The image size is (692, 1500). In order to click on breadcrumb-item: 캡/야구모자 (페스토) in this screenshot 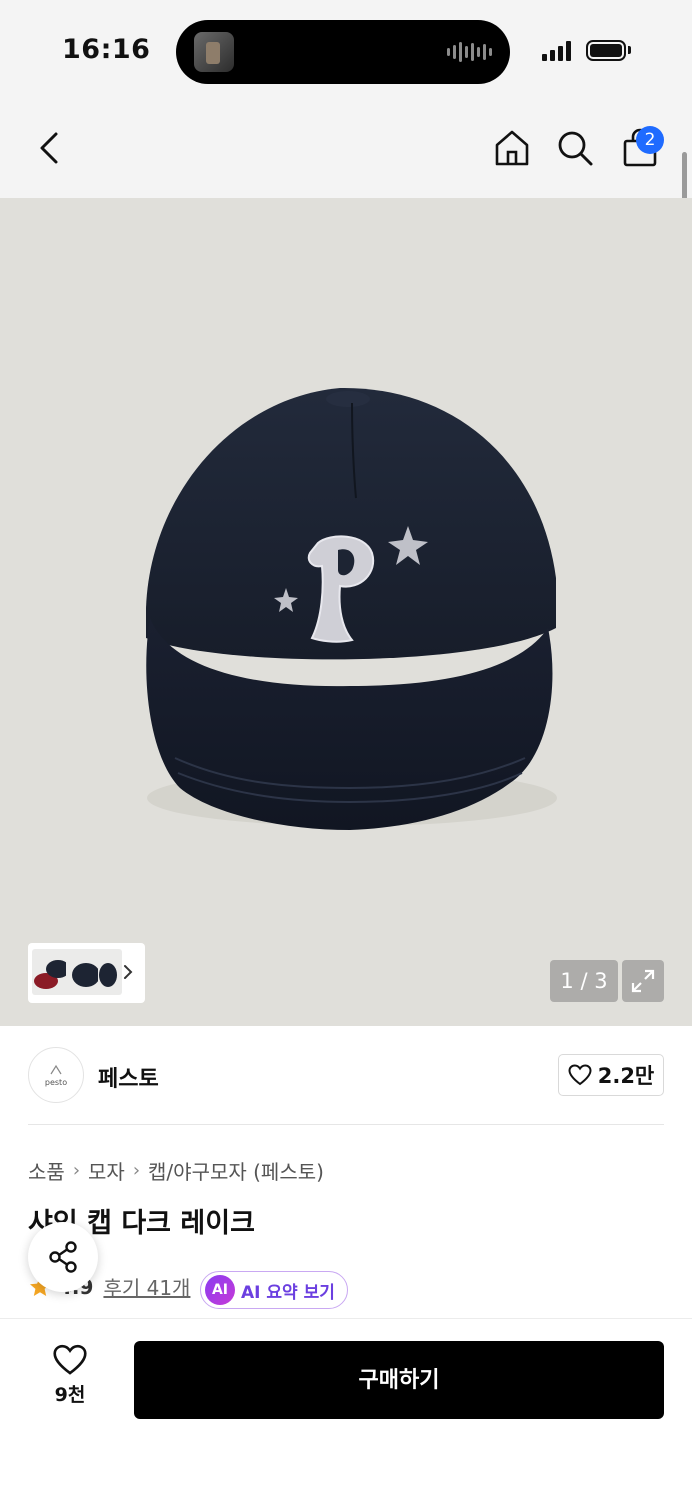, I will do `click(236, 1170)`.